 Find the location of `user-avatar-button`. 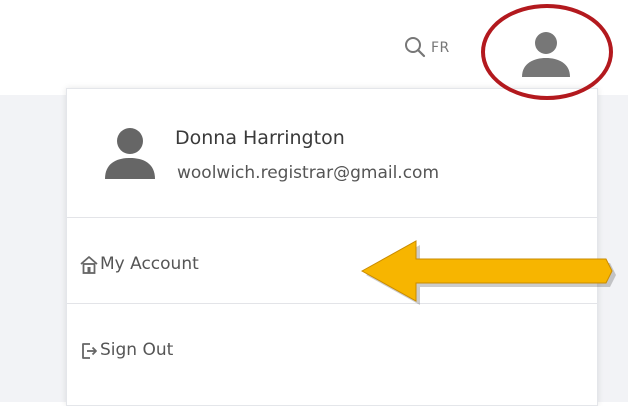

user-avatar-button is located at coordinates (546, 53).